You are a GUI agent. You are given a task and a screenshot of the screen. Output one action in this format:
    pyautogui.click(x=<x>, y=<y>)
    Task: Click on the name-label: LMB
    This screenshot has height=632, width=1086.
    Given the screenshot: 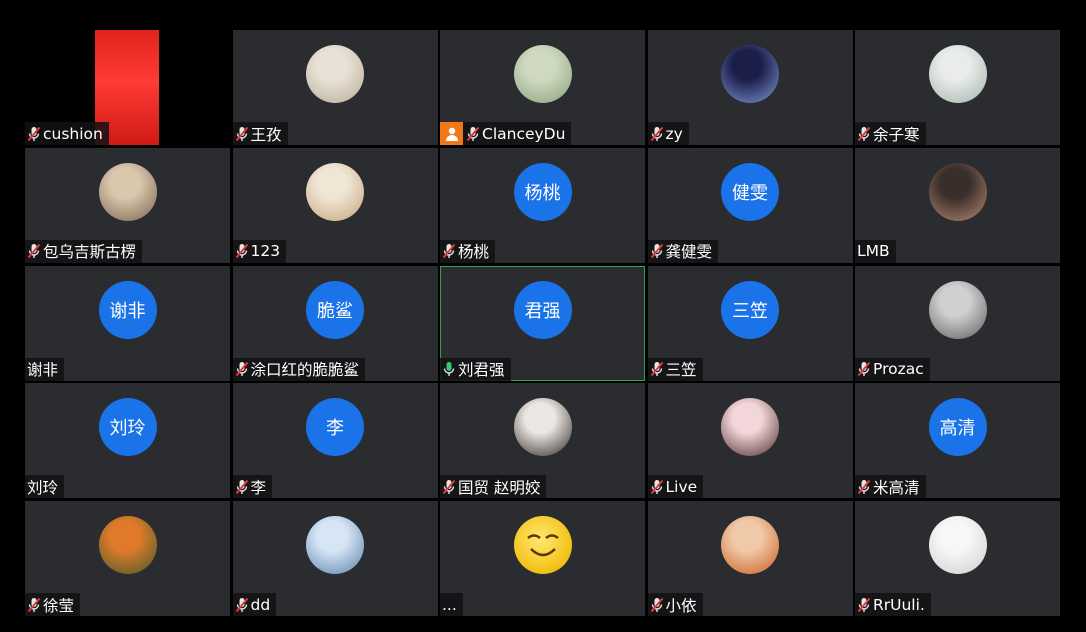 What is the action you would take?
    pyautogui.click(x=875, y=251)
    